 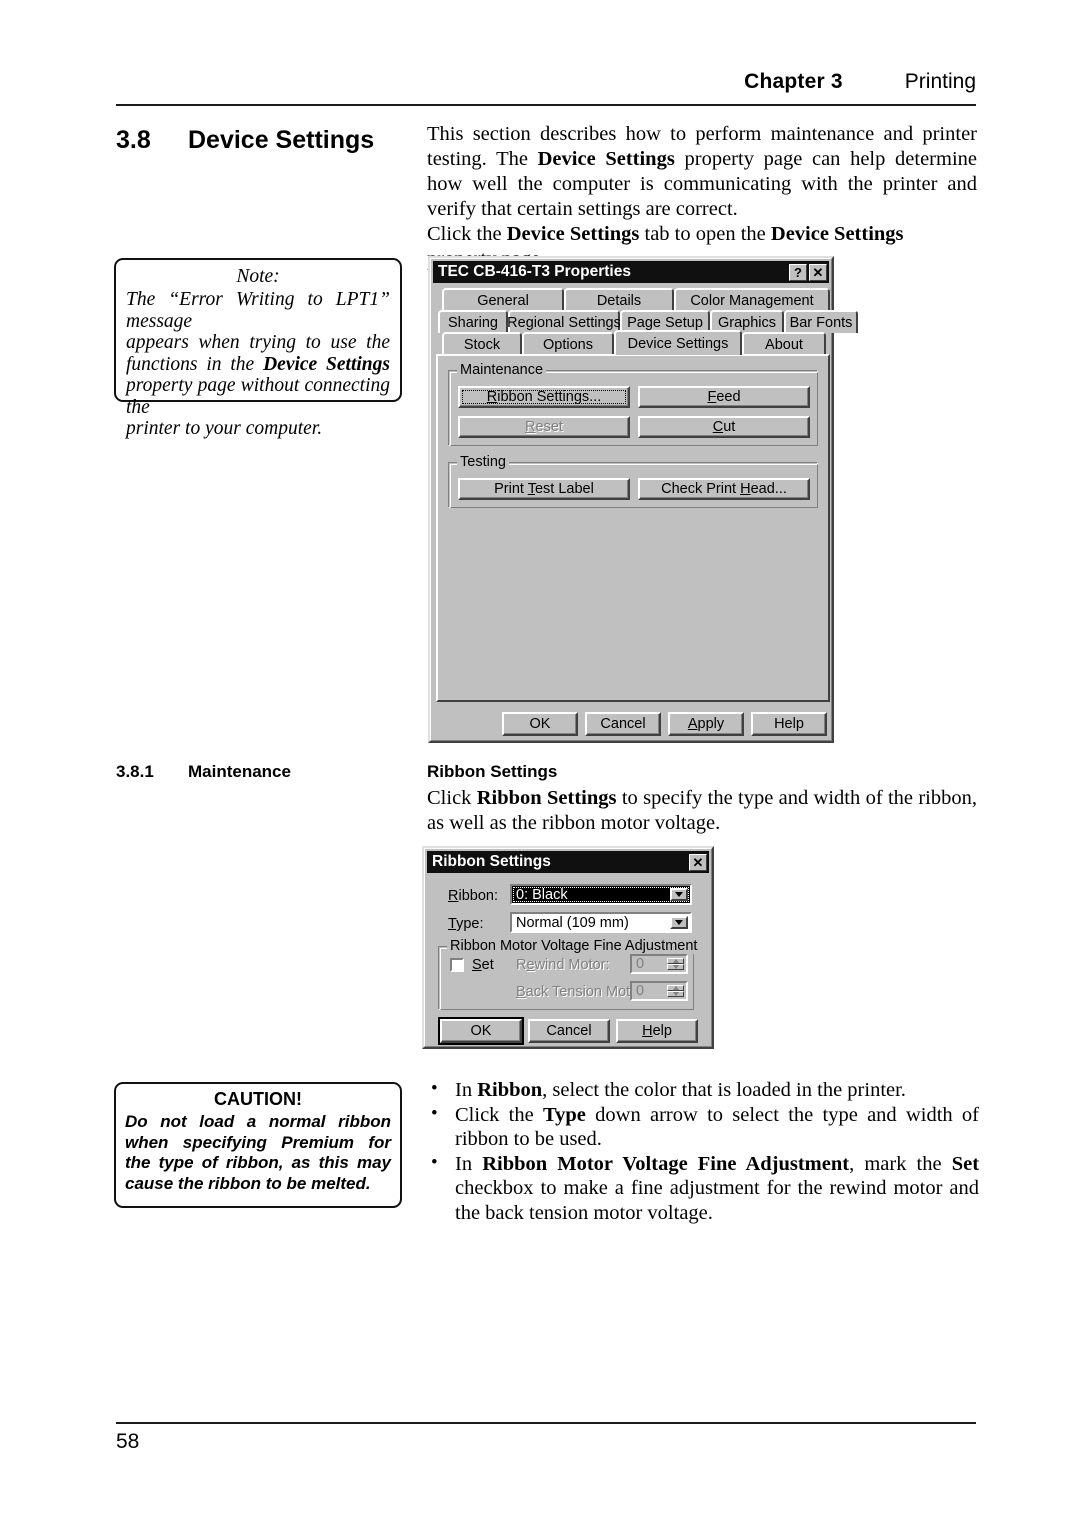 What do you see at coordinates (258, 1121) in the screenshot?
I see `caution-line-1: Do not load a normal ribbon` at bounding box center [258, 1121].